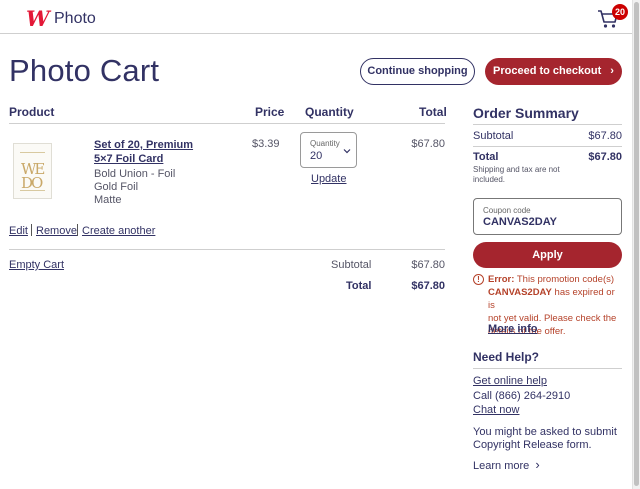 The image size is (640, 489). Describe the element at coordinates (478, 279) in the screenshot. I see `error-icon: !` at that location.